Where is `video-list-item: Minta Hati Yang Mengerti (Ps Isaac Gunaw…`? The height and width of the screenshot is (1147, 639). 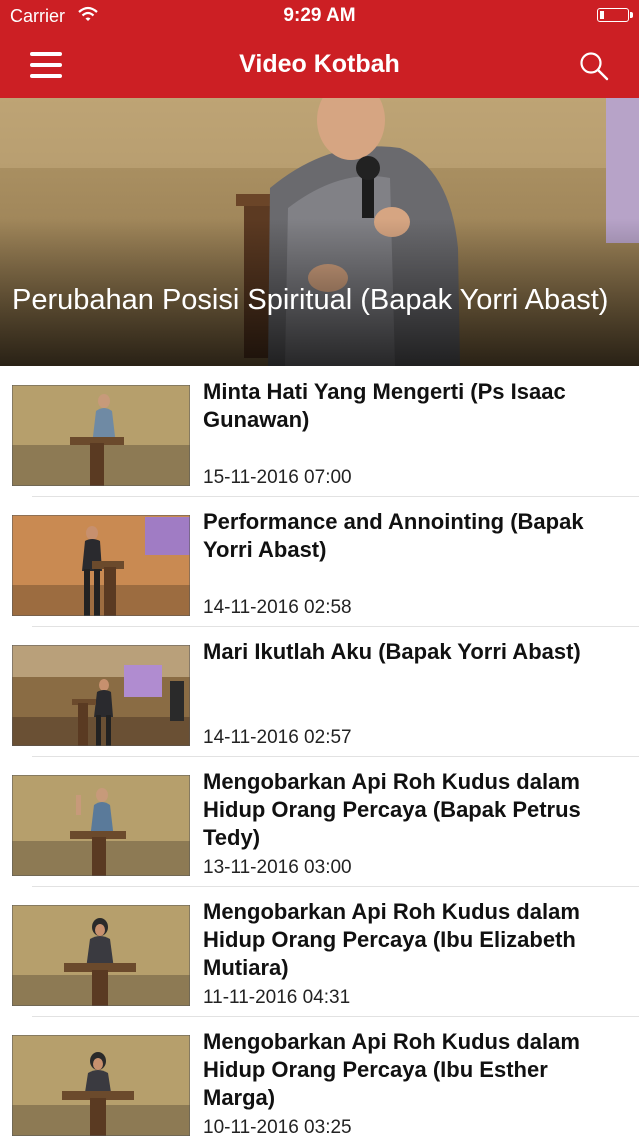 video-list-item: Minta Hati Yang Mengerti (Ps Isaac Gunaw… is located at coordinates (319, 432).